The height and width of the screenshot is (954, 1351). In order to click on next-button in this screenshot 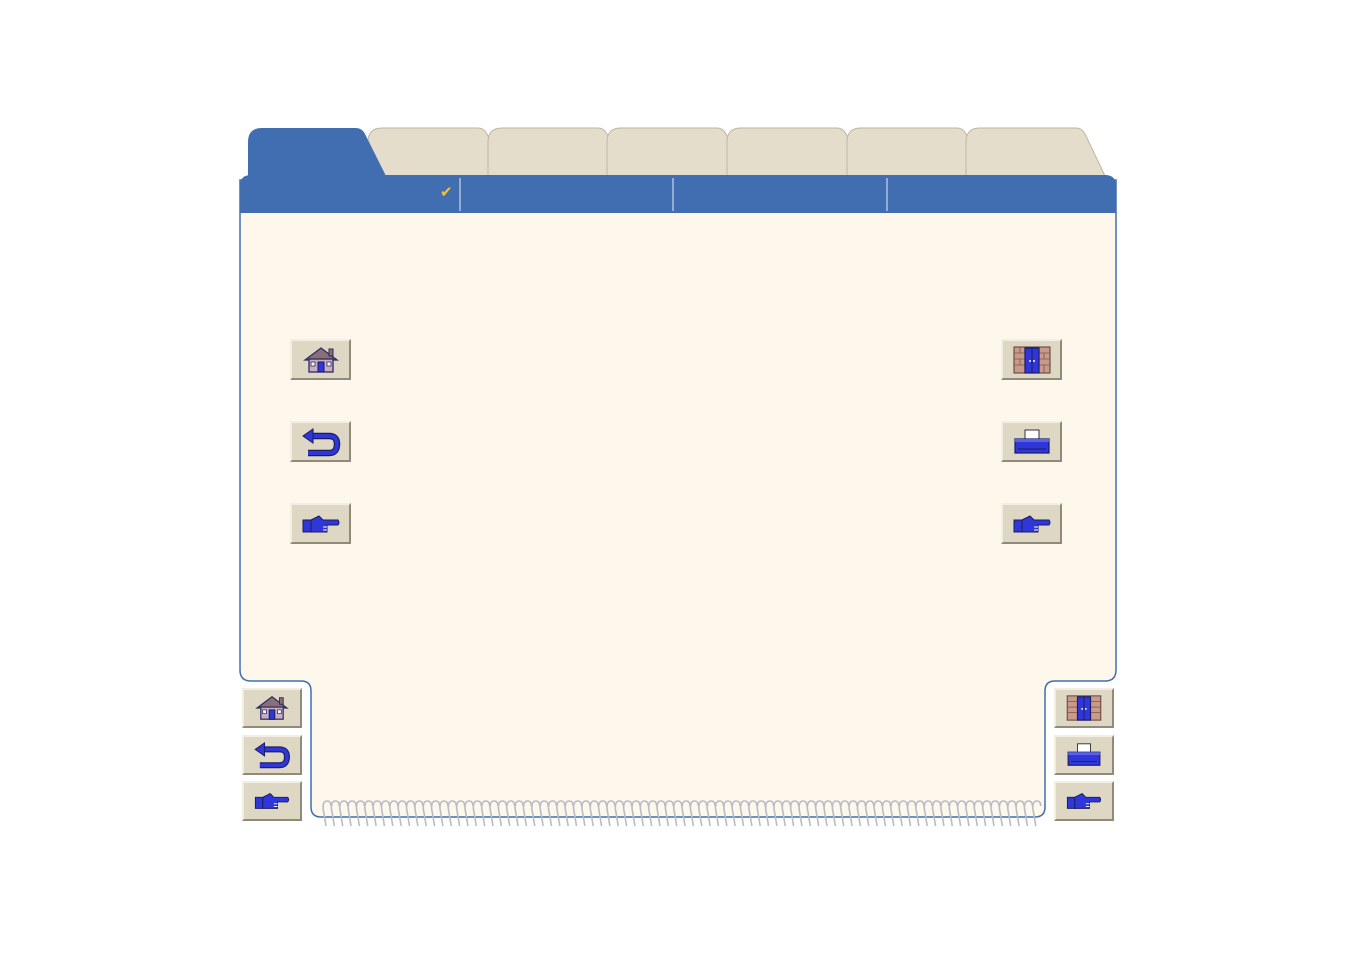, I will do `click(320, 523)`.